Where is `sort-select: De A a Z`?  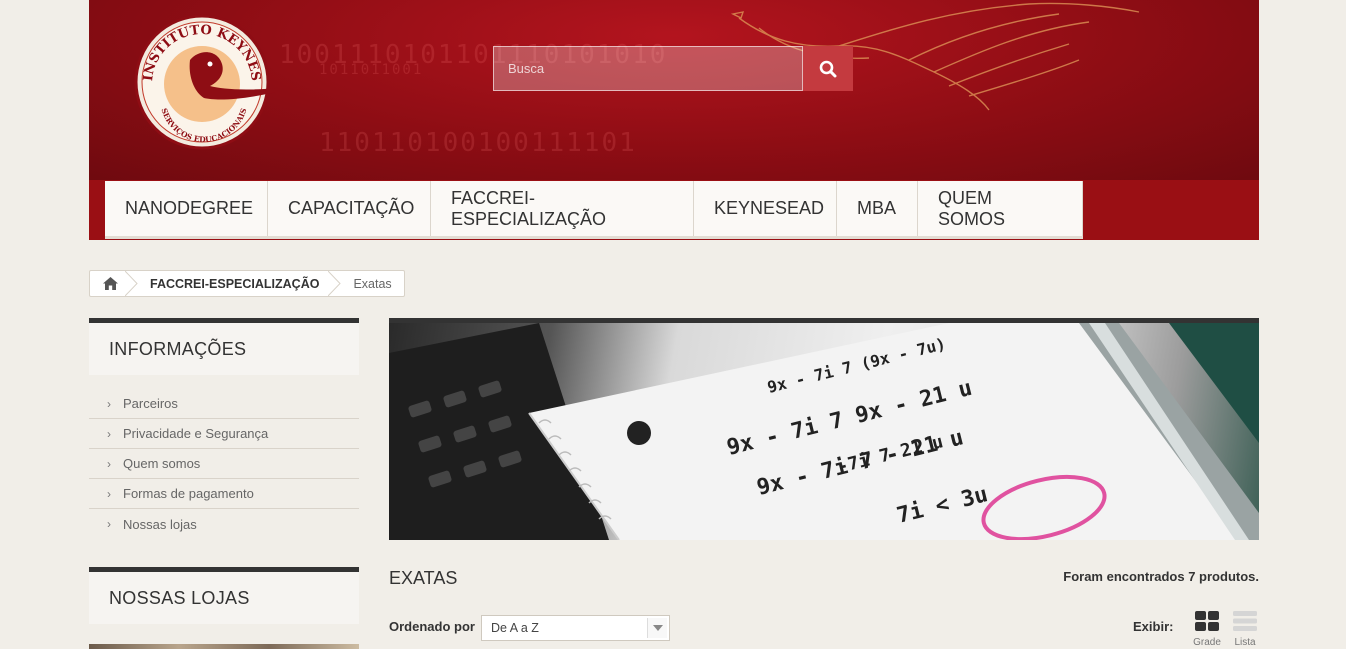 sort-select: De A a Z is located at coordinates (575, 628).